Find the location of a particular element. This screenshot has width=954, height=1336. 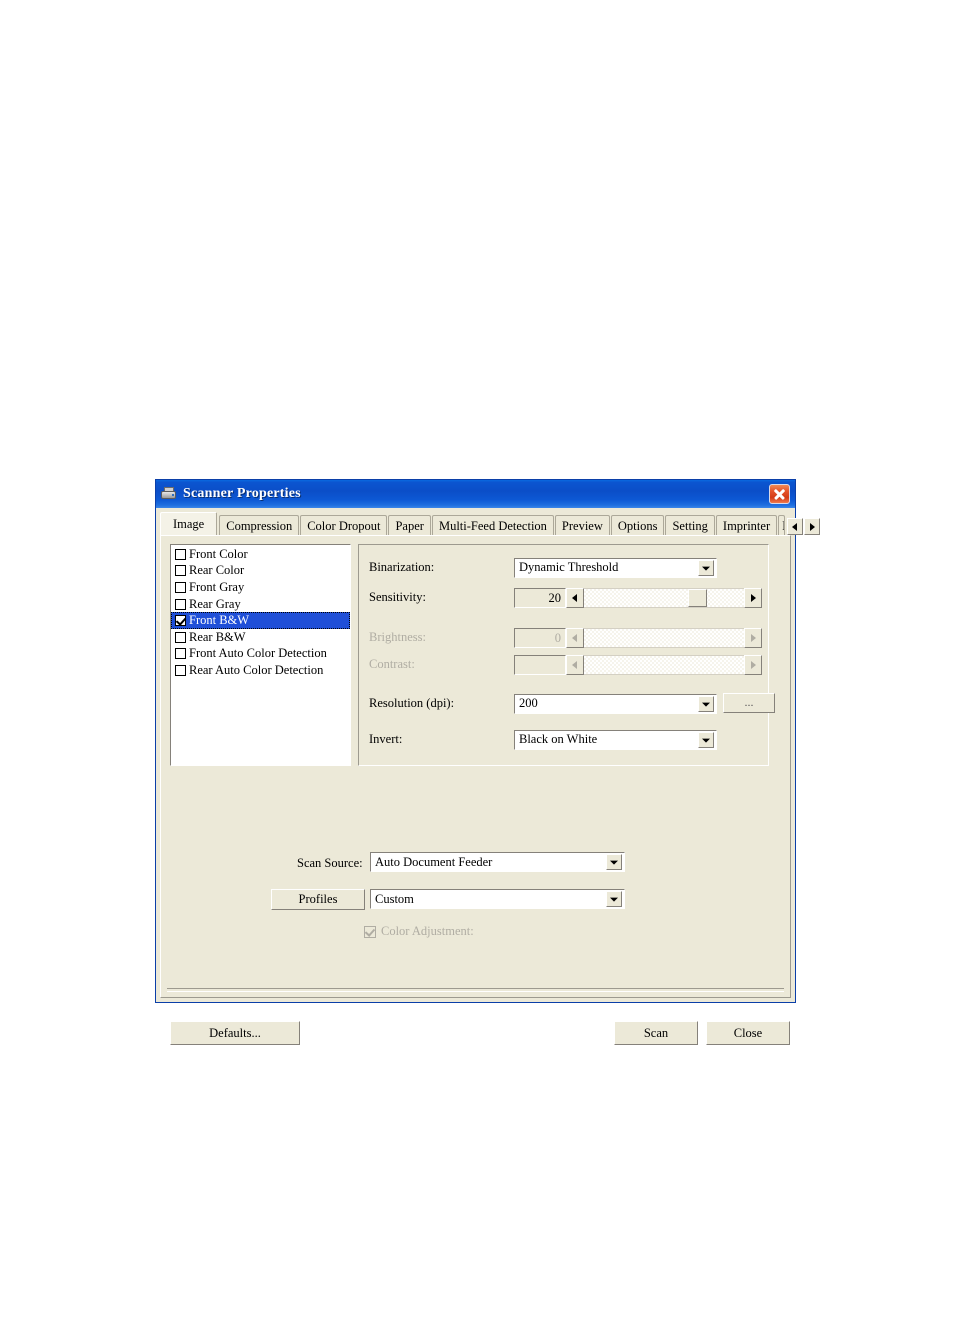

sensitivity-row: Sensitivity: 20 is located at coordinates (563, 597).